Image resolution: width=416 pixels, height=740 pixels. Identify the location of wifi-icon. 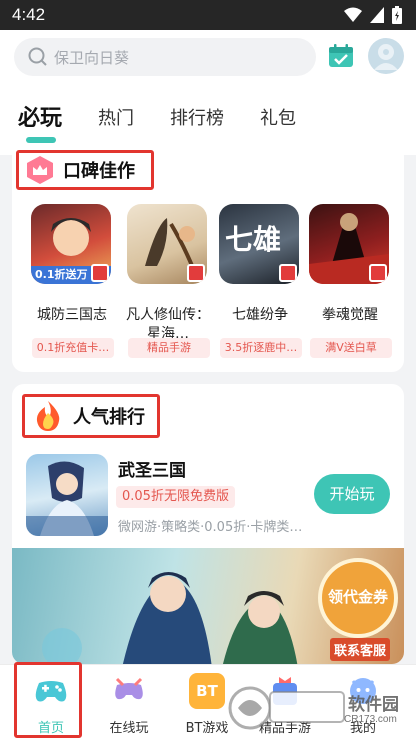
(353, 14).